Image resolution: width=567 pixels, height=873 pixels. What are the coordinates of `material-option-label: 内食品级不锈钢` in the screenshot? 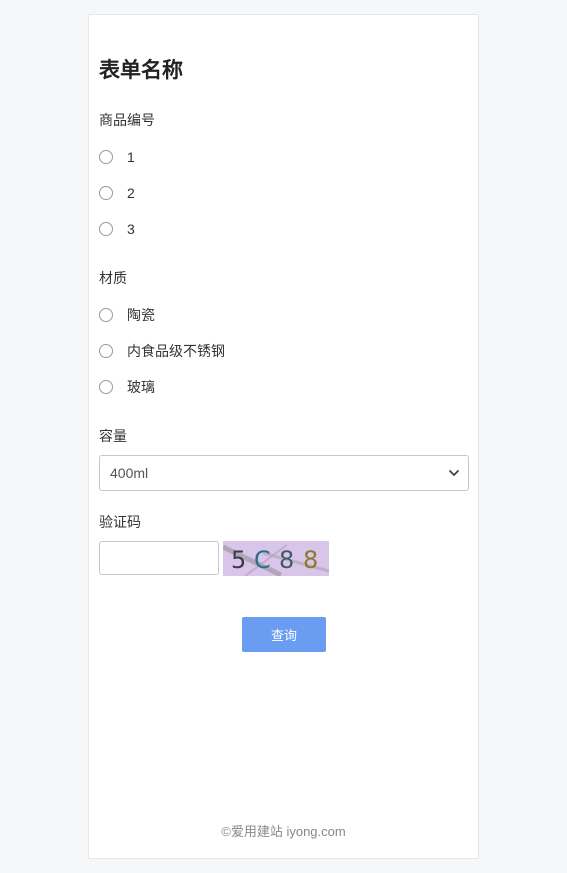 It's located at (176, 351).